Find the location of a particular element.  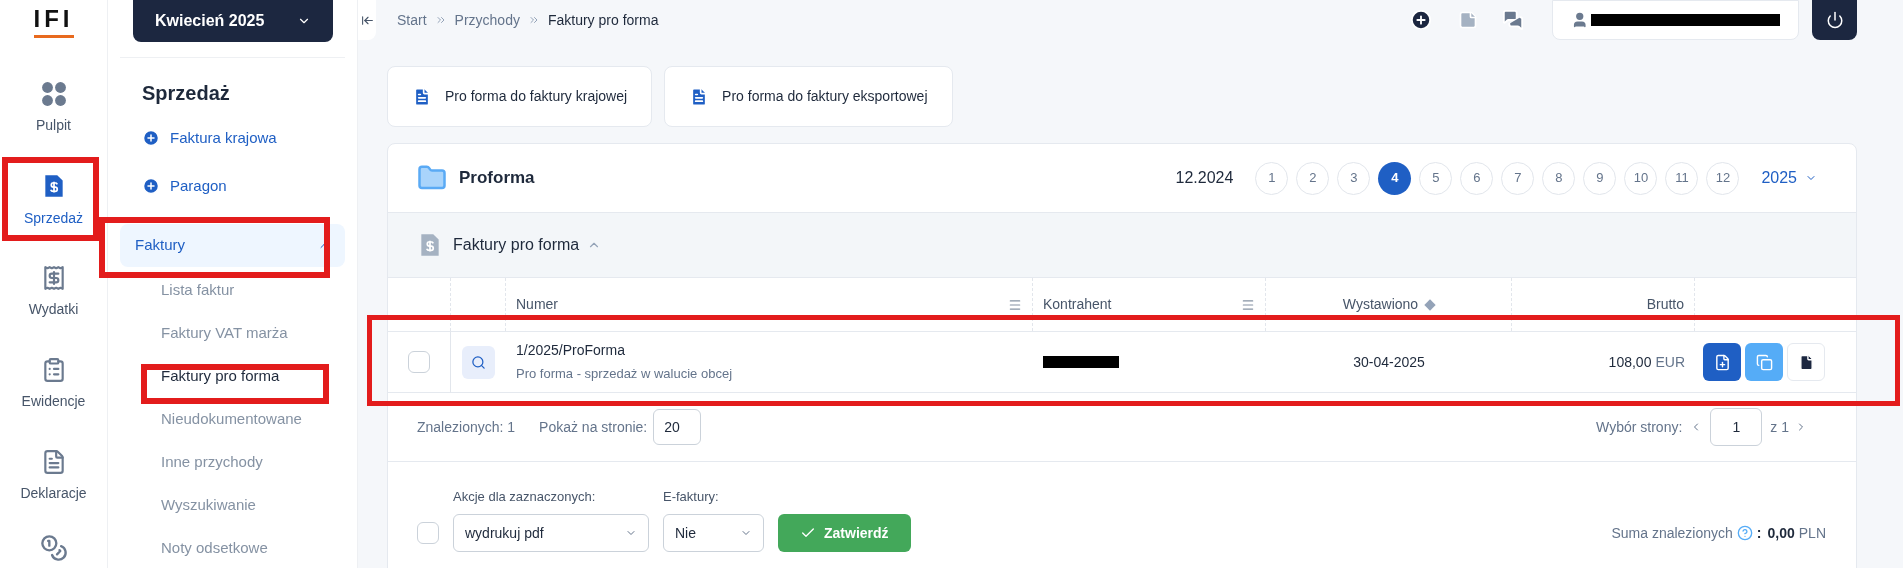

add-link: Faktura krajowa is located at coordinates (243, 138).